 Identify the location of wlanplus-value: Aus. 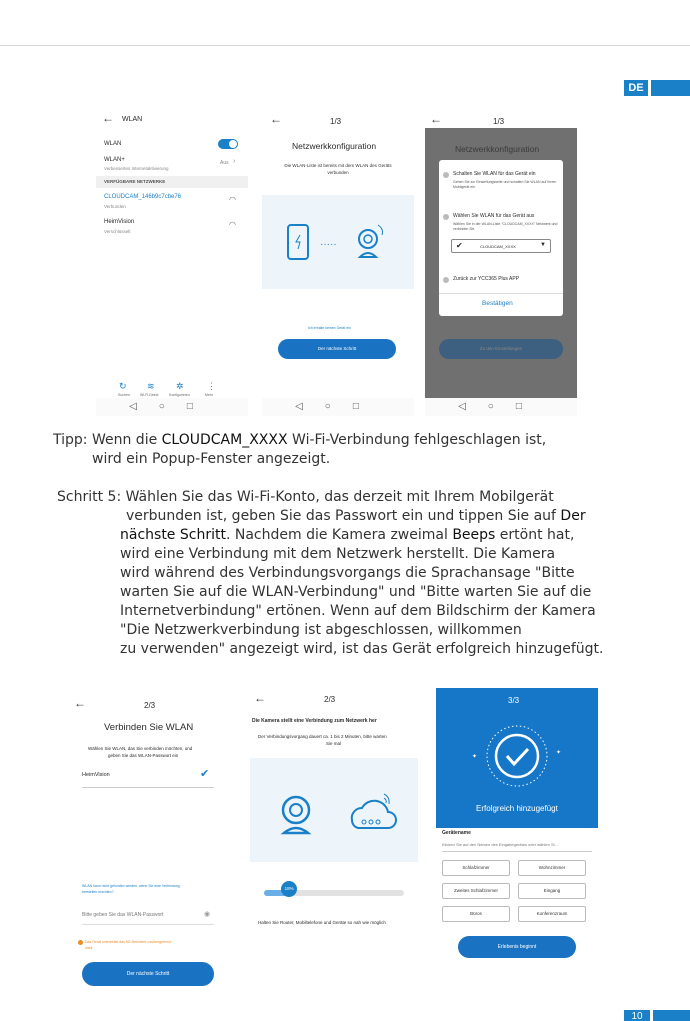
(224, 163).